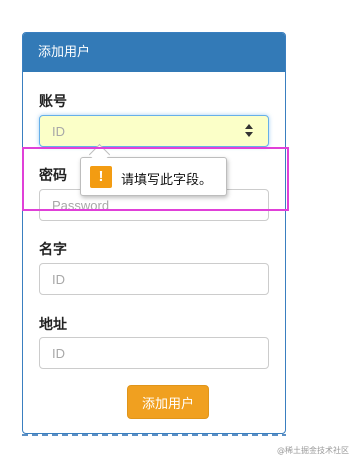 The image size is (355, 459). I want to click on address-input, so click(154, 353).